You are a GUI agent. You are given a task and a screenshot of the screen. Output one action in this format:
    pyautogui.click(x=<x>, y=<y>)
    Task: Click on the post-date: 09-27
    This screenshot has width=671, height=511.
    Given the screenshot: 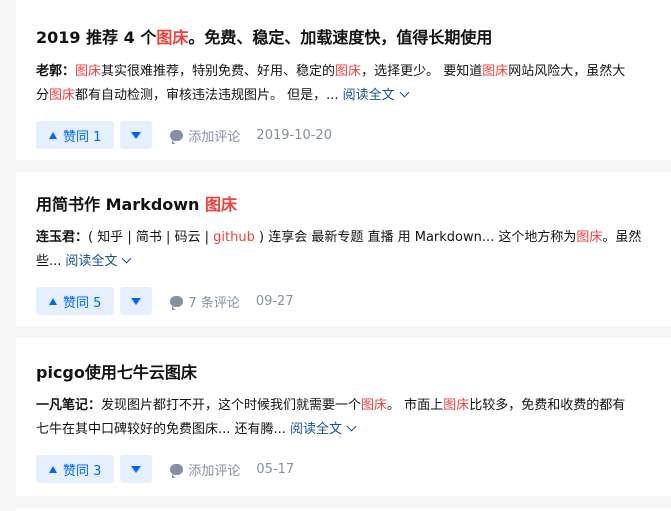 What is the action you would take?
    pyautogui.click(x=274, y=301)
    